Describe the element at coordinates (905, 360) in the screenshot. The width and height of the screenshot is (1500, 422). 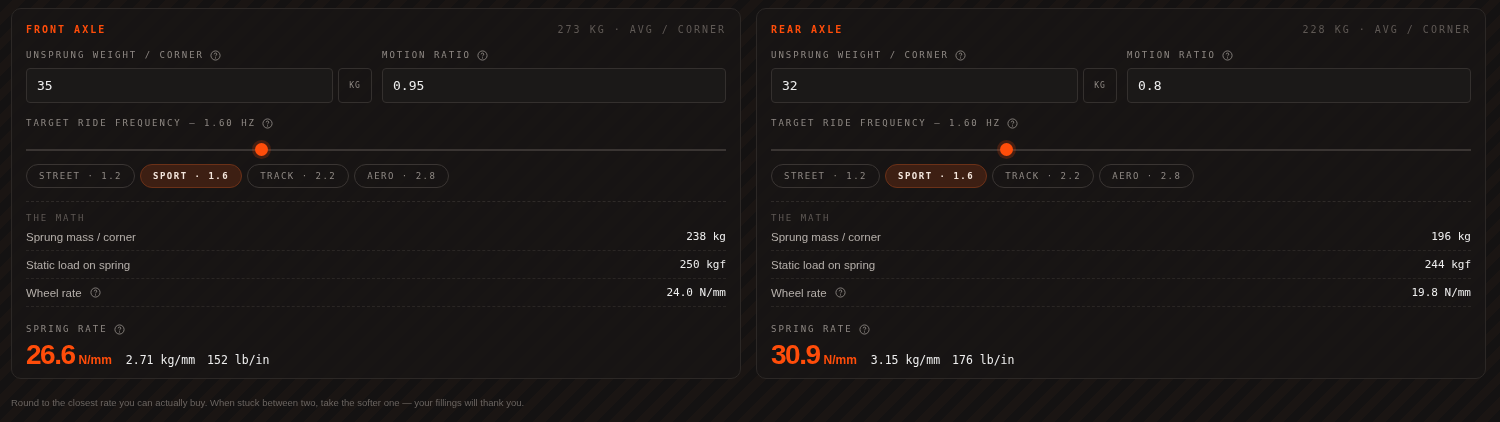
I see `converted-rate: 3.15 kg/mm` at that location.